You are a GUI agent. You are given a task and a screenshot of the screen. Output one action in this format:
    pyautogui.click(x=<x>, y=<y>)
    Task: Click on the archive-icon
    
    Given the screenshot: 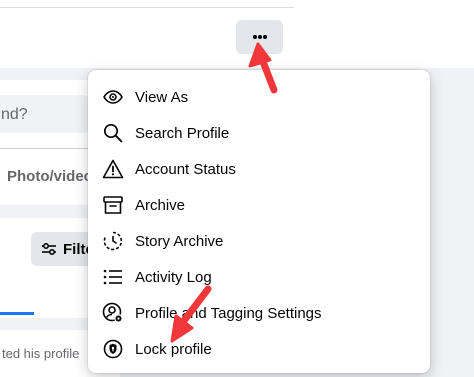 What is the action you would take?
    pyautogui.click(x=113, y=205)
    